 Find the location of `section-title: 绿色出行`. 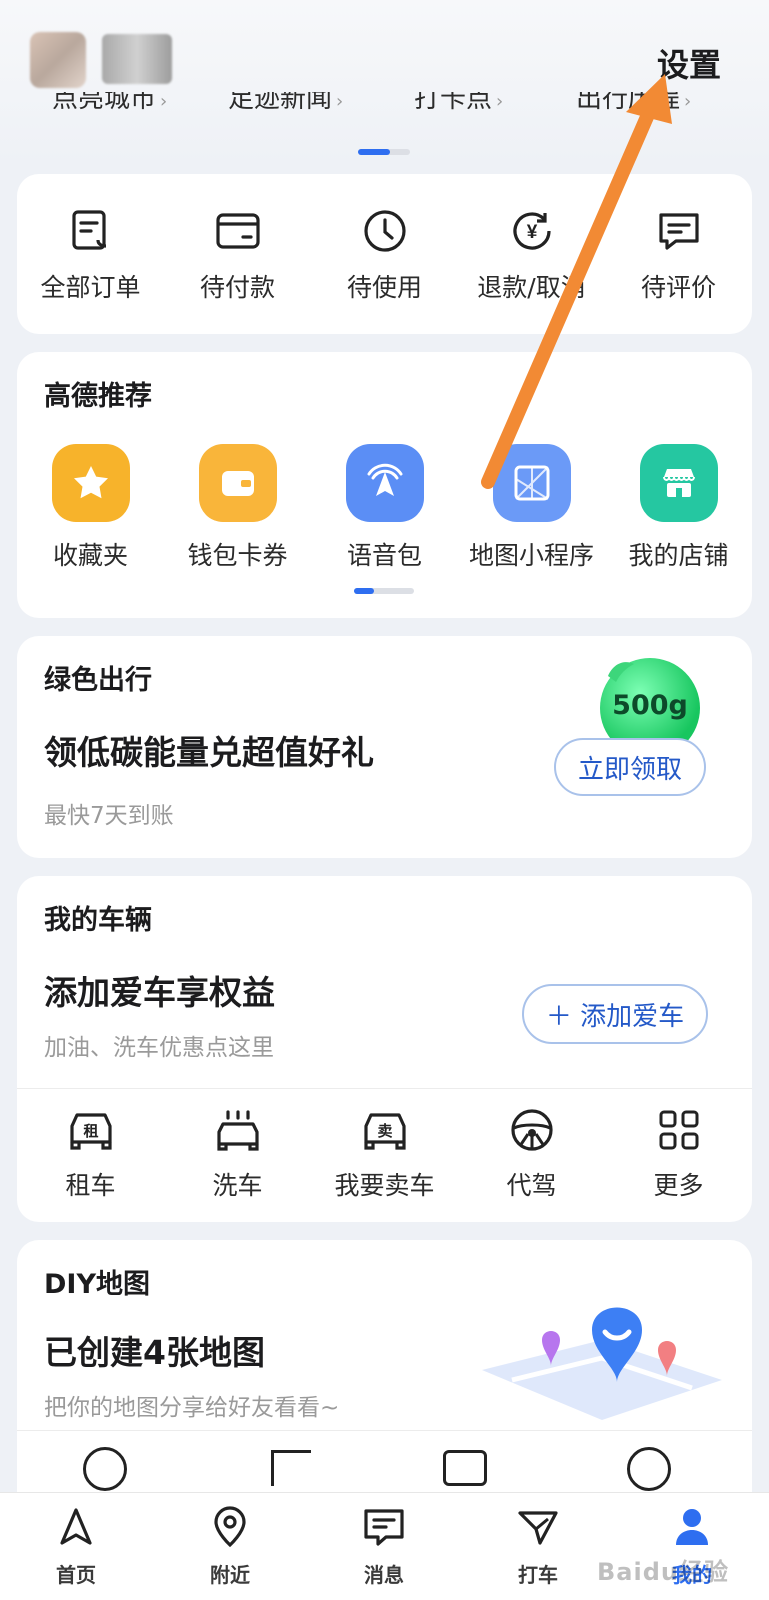

section-title: 绿色出行 is located at coordinates (98, 680).